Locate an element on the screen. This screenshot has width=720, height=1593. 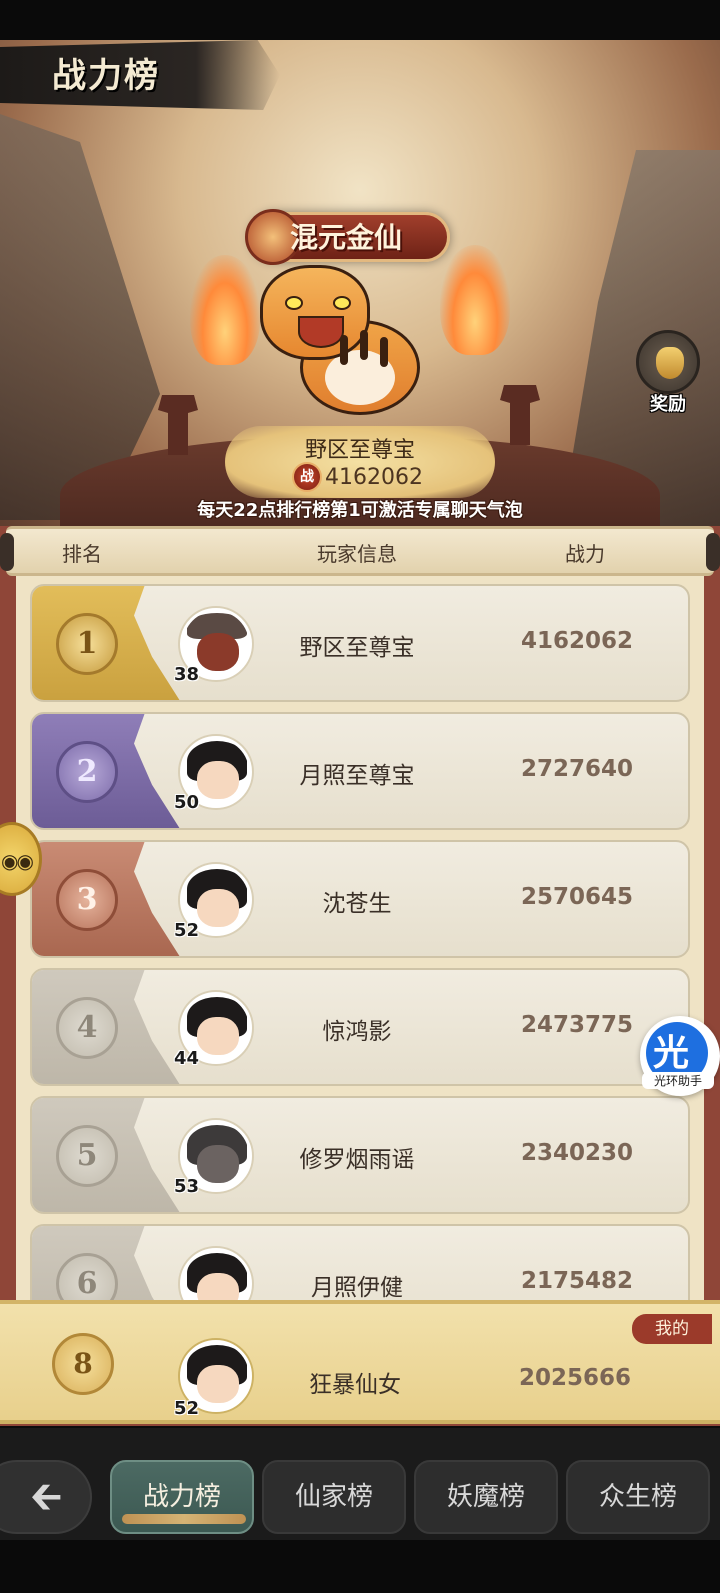
tiger-head is located at coordinates (315, 312).